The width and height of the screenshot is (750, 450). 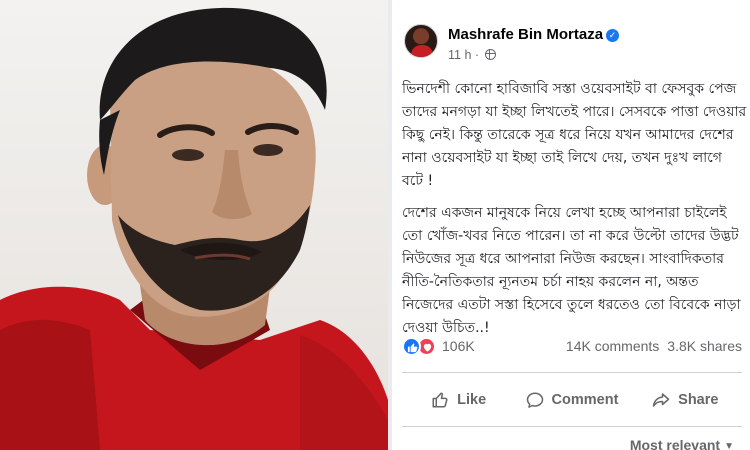 I want to click on post-time: 11 h, so click(x=459, y=55).